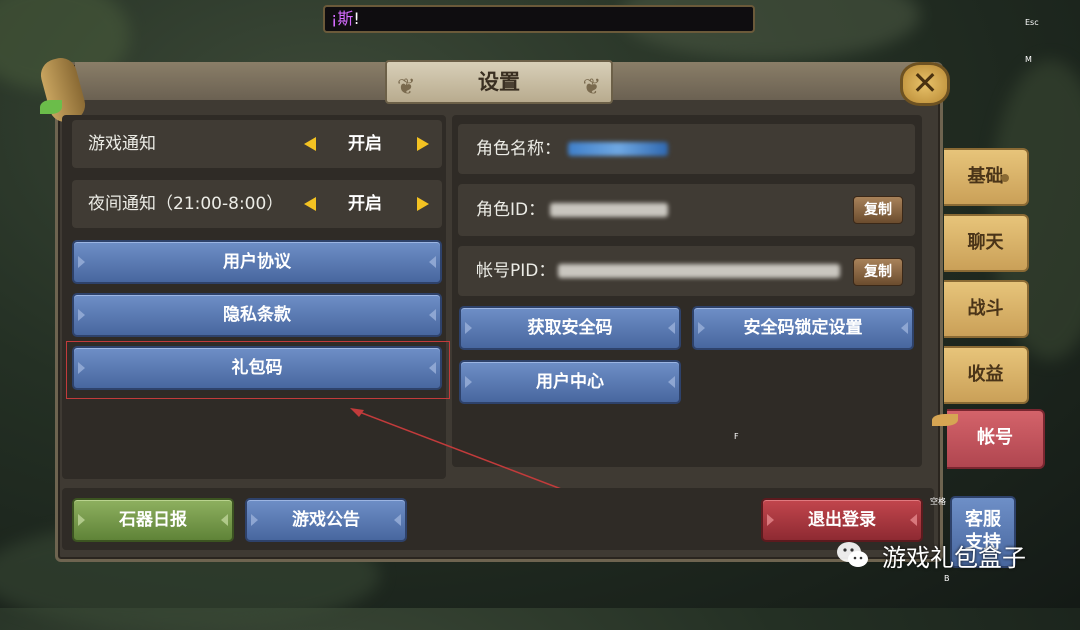 This screenshot has width=1080, height=630. I want to click on chat-channel: ¡斯, so click(342, 18).